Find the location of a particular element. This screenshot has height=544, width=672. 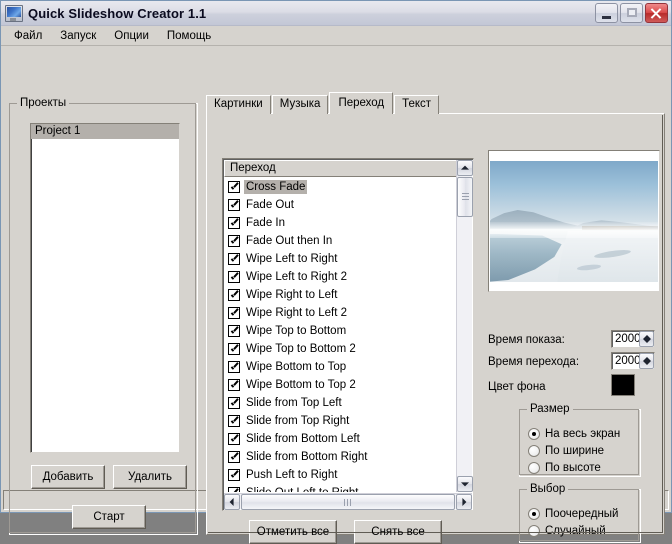

transition-item: Wipe Top to Bottom 2 is located at coordinates (340, 349).